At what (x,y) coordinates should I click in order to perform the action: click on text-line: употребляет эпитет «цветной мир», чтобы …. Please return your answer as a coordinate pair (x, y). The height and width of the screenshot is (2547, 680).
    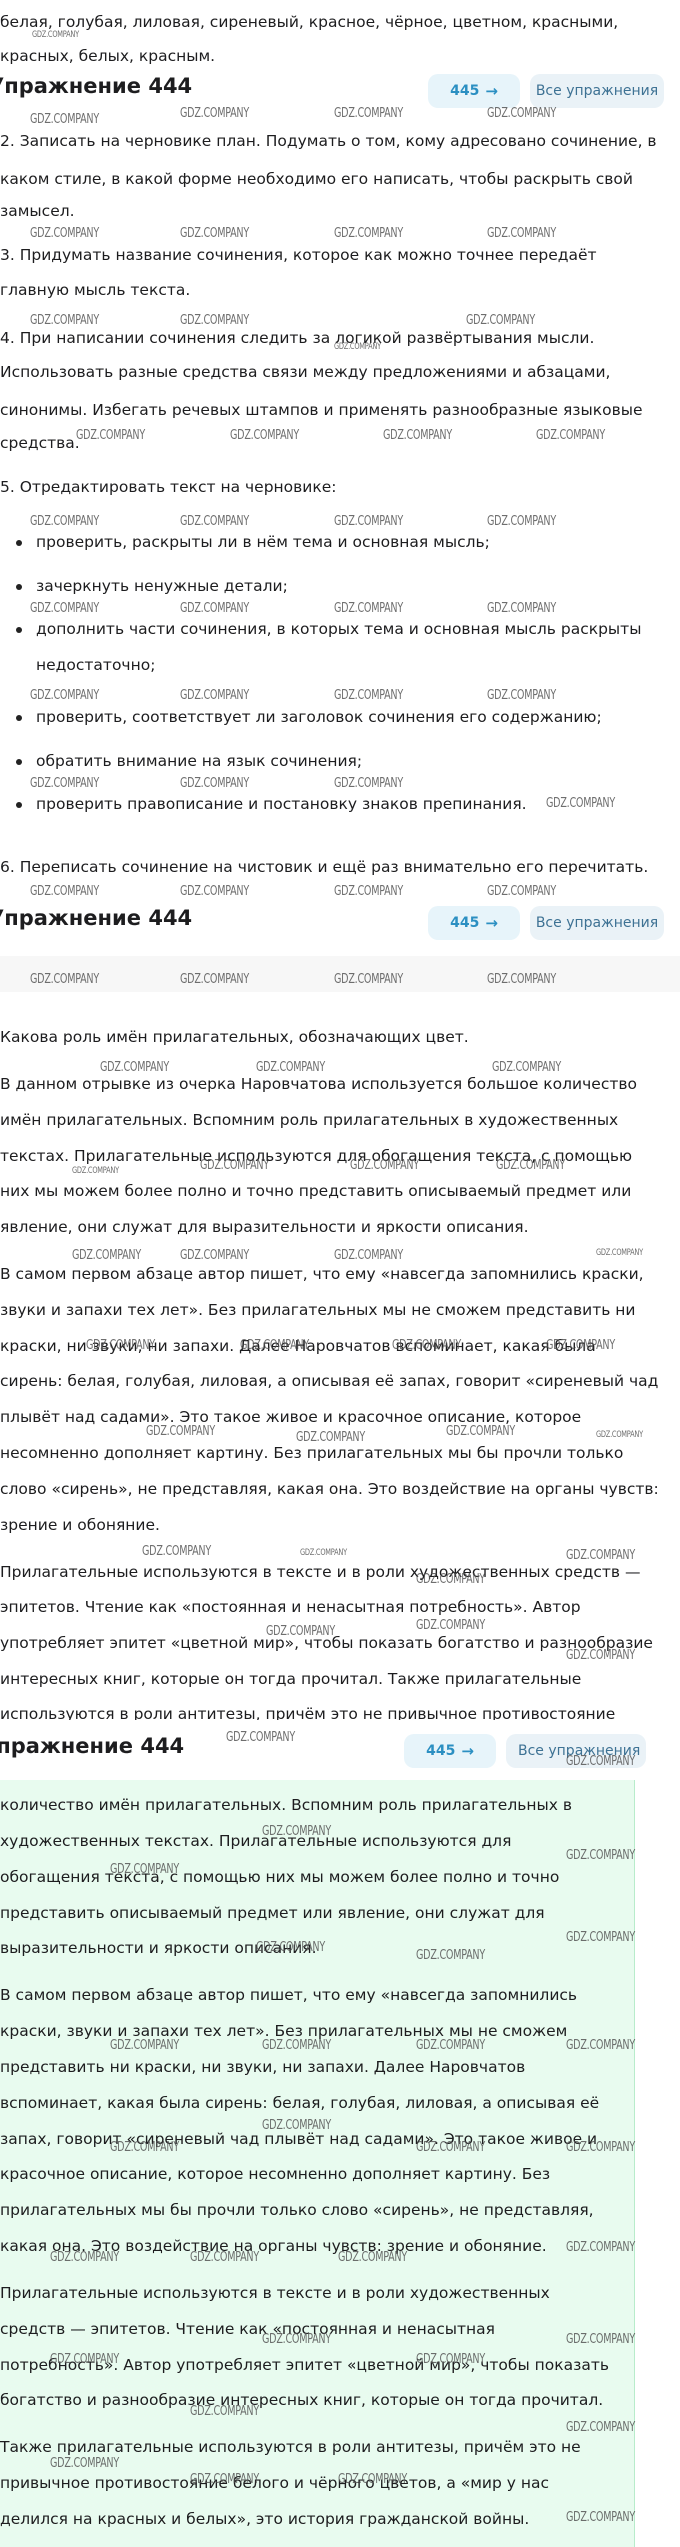
    Looking at the image, I should click on (326, 1643).